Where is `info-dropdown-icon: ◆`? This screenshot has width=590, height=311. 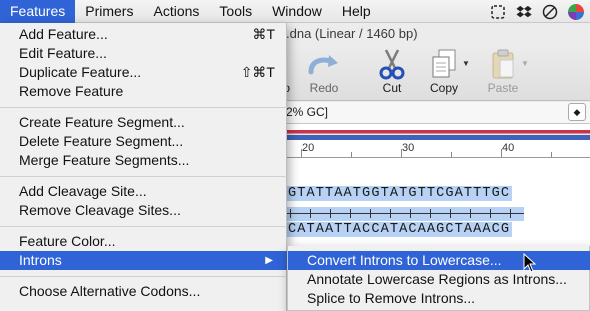 info-dropdown-icon: ◆ is located at coordinates (577, 112).